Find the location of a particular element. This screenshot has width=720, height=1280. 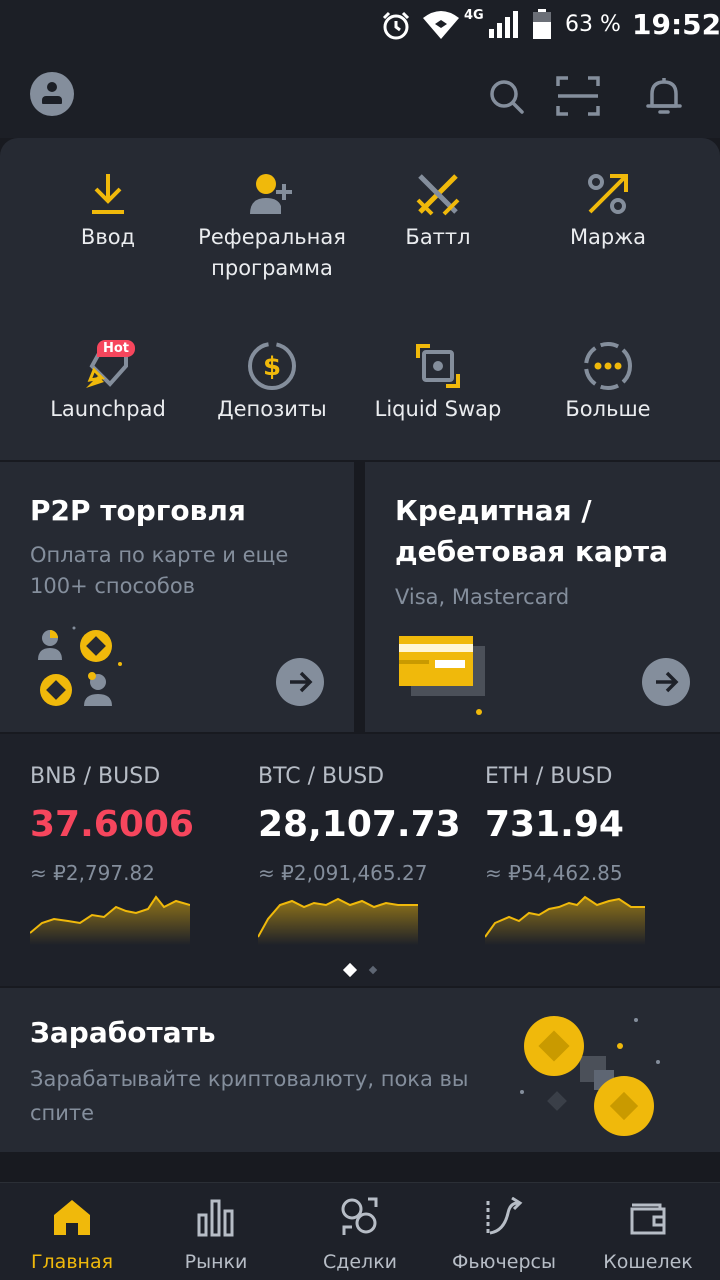

nav-futures: Фьючерсы is located at coordinates (504, 1231).